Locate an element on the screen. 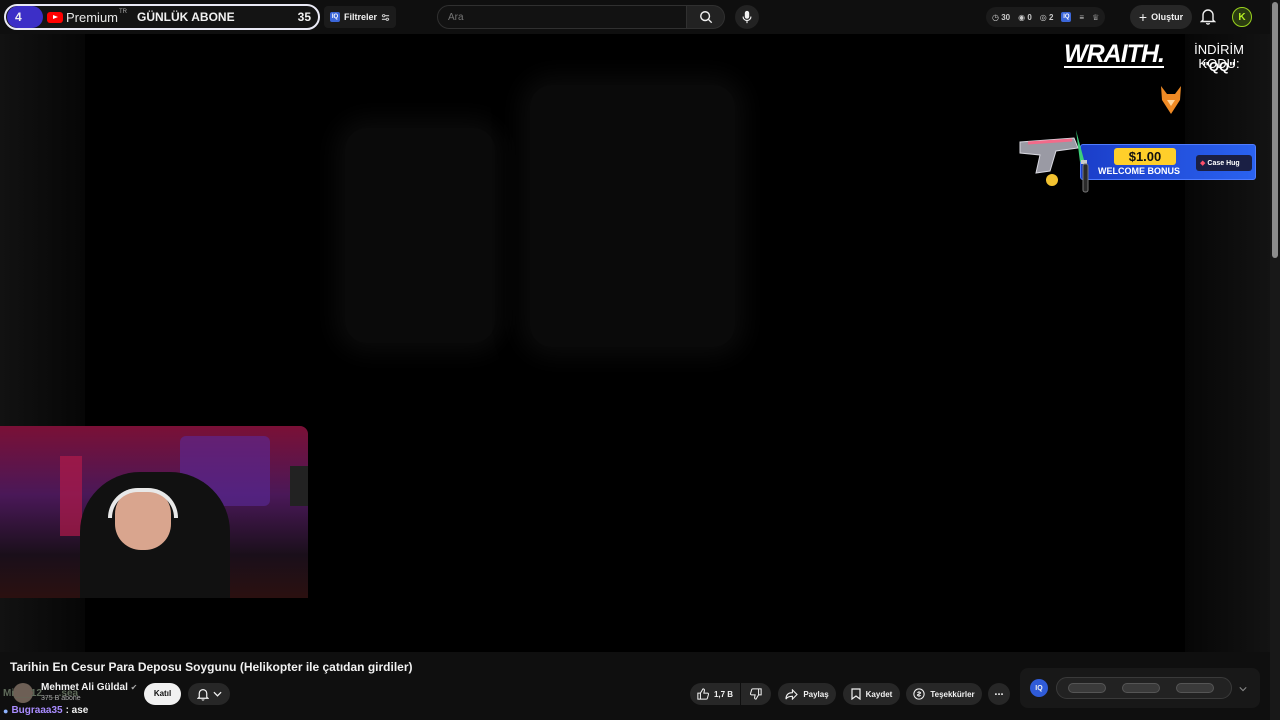  iq-extension-icon: IQ is located at coordinates (335, 17).